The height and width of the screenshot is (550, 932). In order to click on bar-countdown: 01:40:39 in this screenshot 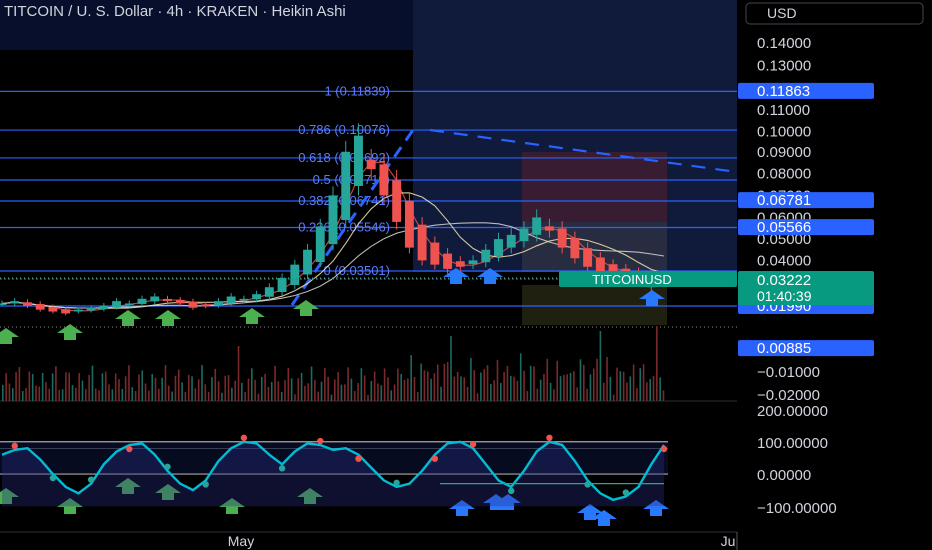, I will do `click(784, 296)`.